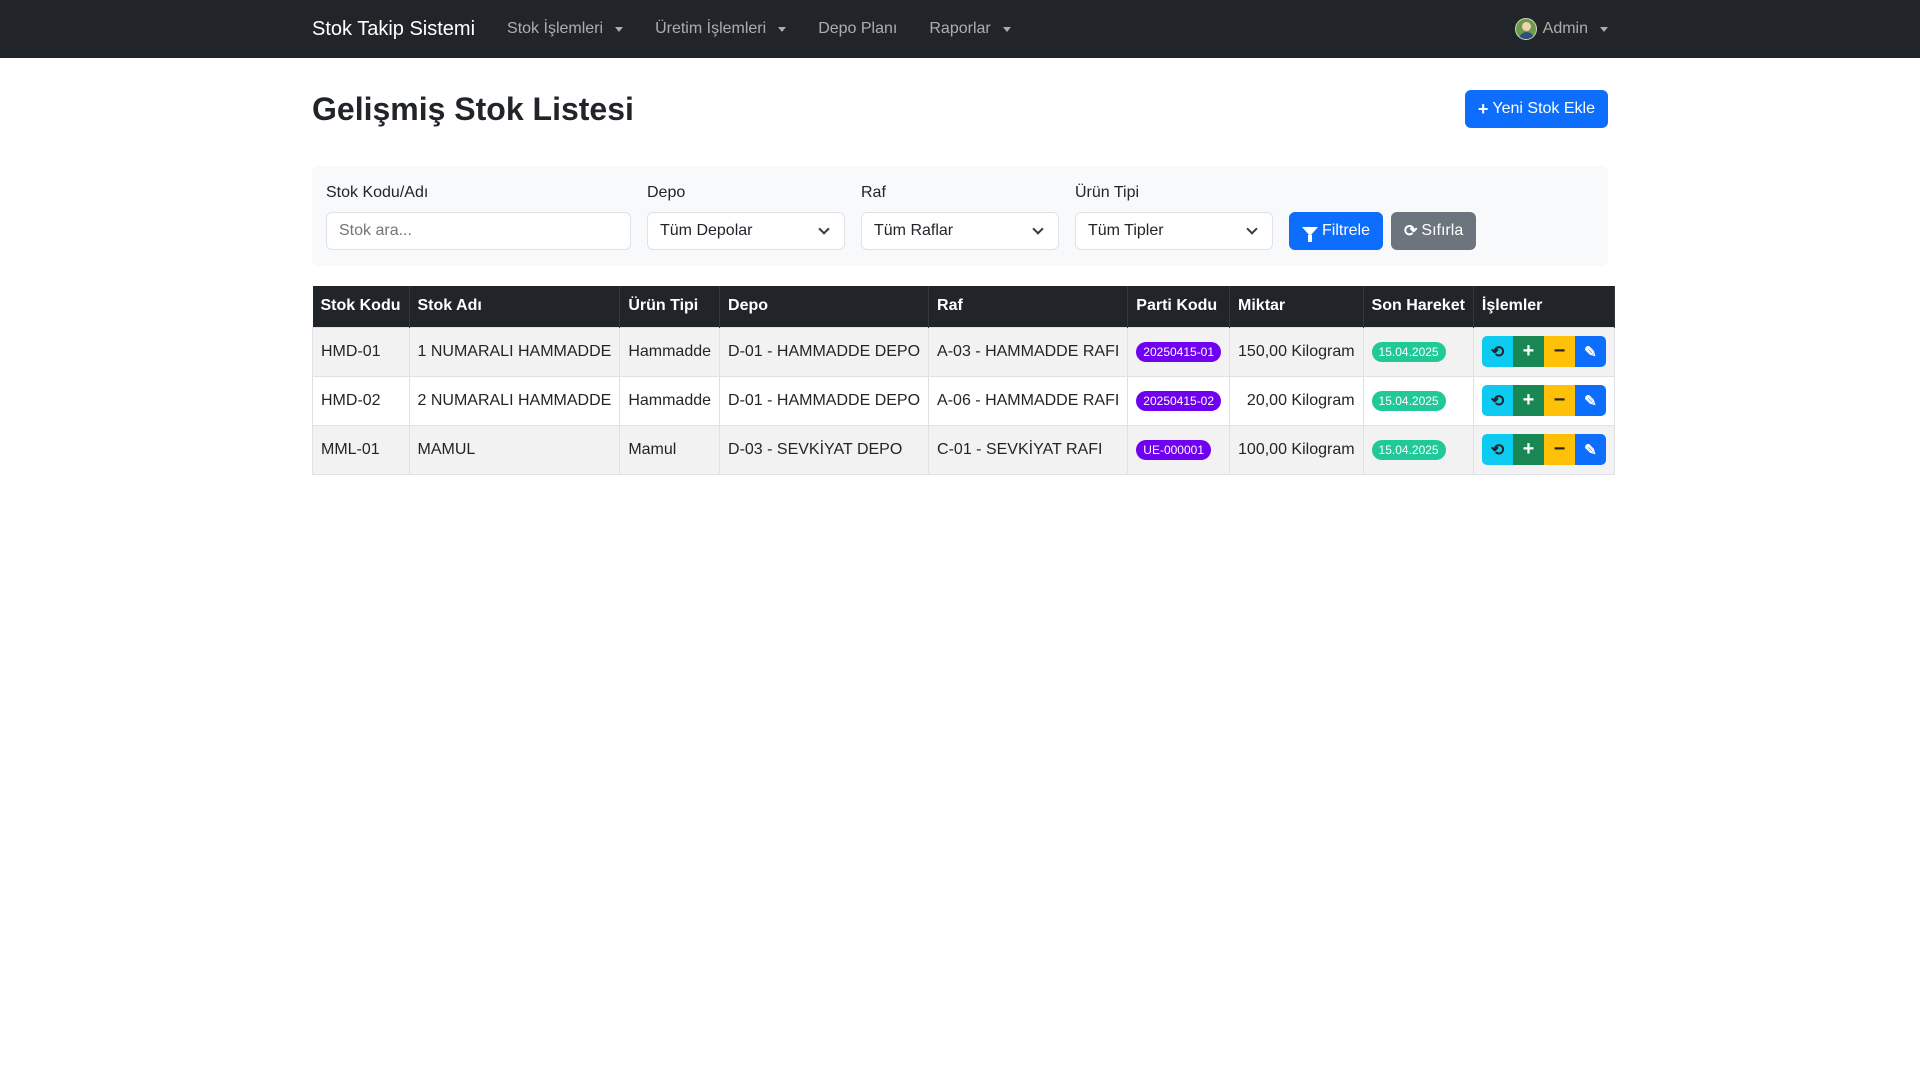  Describe the element at coordinates (1565, 28) in the screenshot. I see `user-name: Admin` at that location.